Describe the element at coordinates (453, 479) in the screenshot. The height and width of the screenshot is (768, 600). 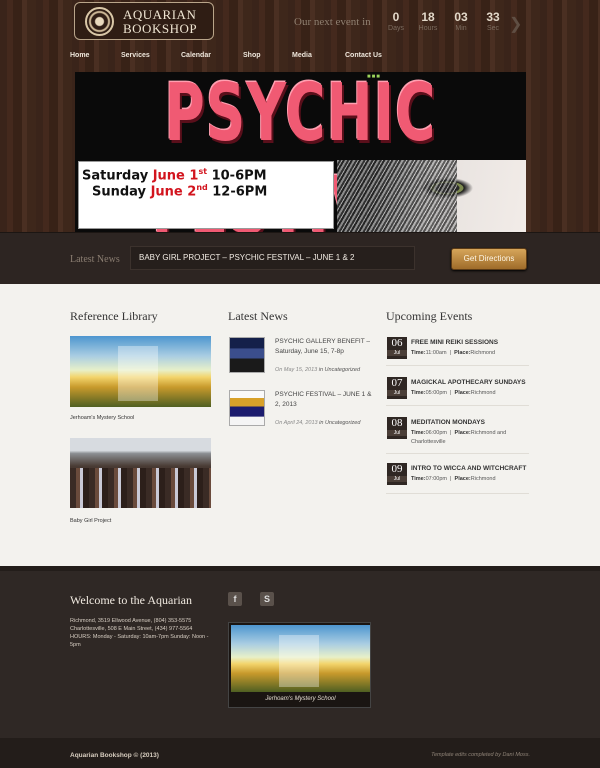
I see `event-meta: Time:07:00pm | Place:Richmond` at that location.